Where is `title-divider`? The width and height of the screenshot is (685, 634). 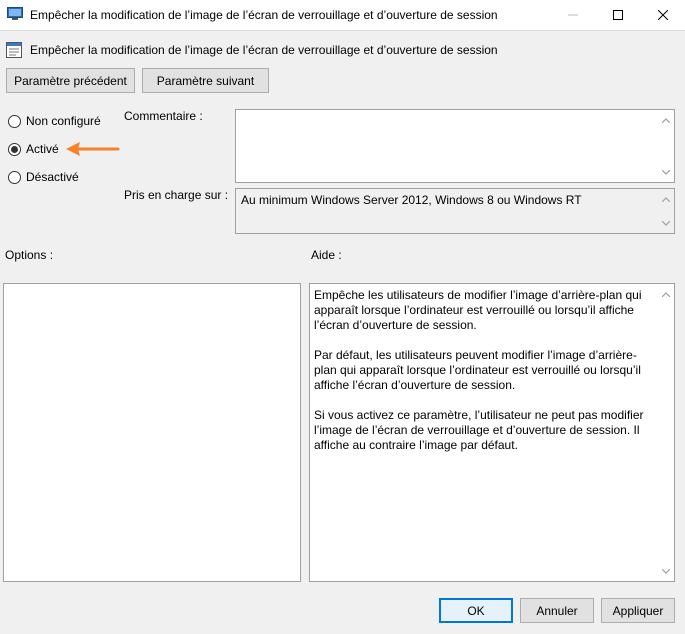 title-divider is located at coordinates (342, 30).